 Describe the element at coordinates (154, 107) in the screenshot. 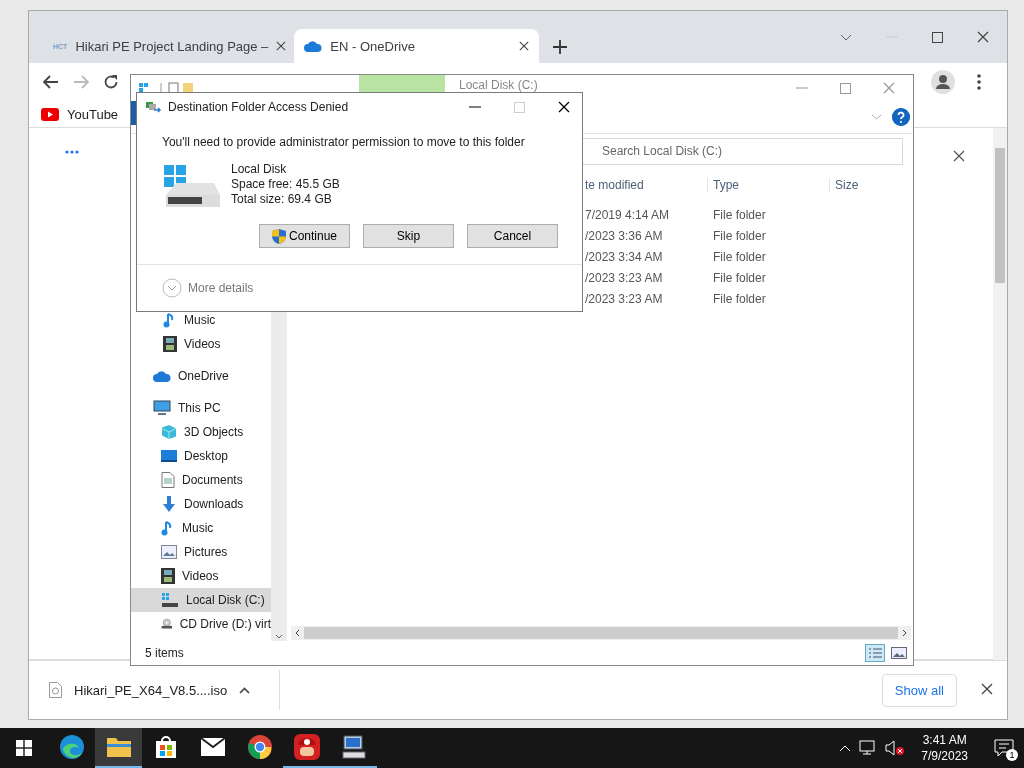

I see `move-icon` at that location.